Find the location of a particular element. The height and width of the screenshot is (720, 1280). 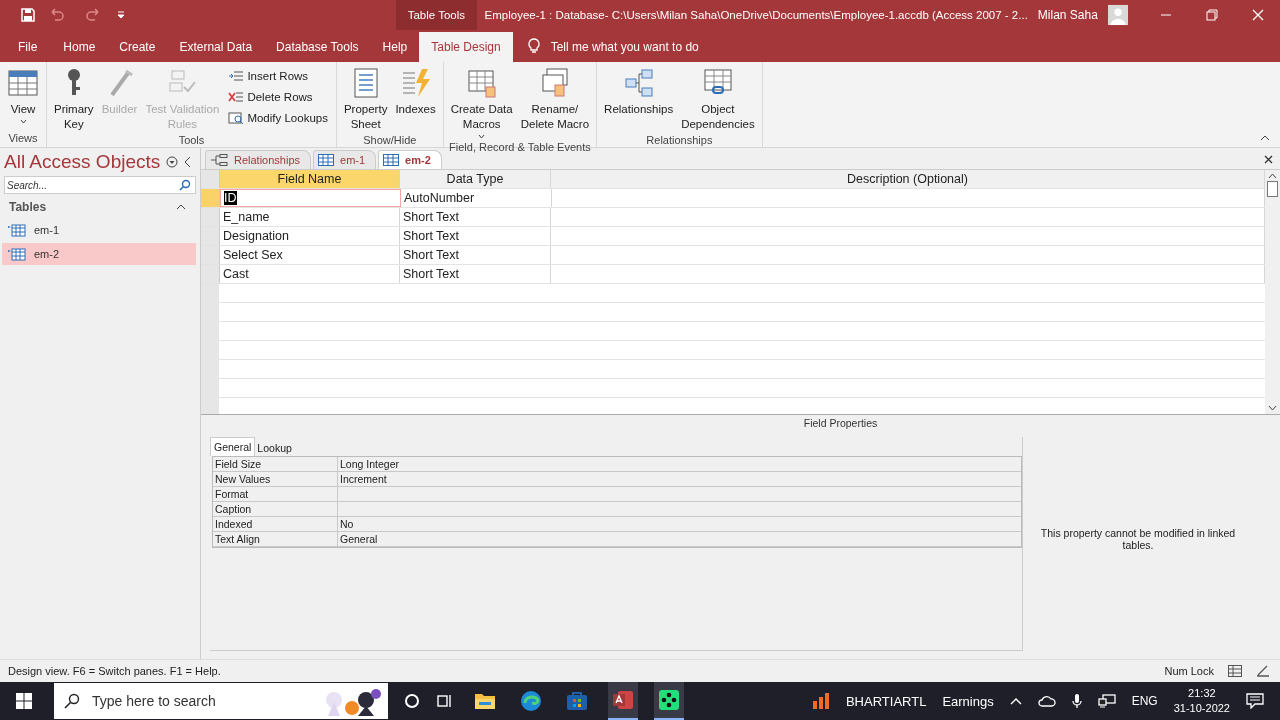

ribbon-button: Relationships is located at coordinates (639, 99).